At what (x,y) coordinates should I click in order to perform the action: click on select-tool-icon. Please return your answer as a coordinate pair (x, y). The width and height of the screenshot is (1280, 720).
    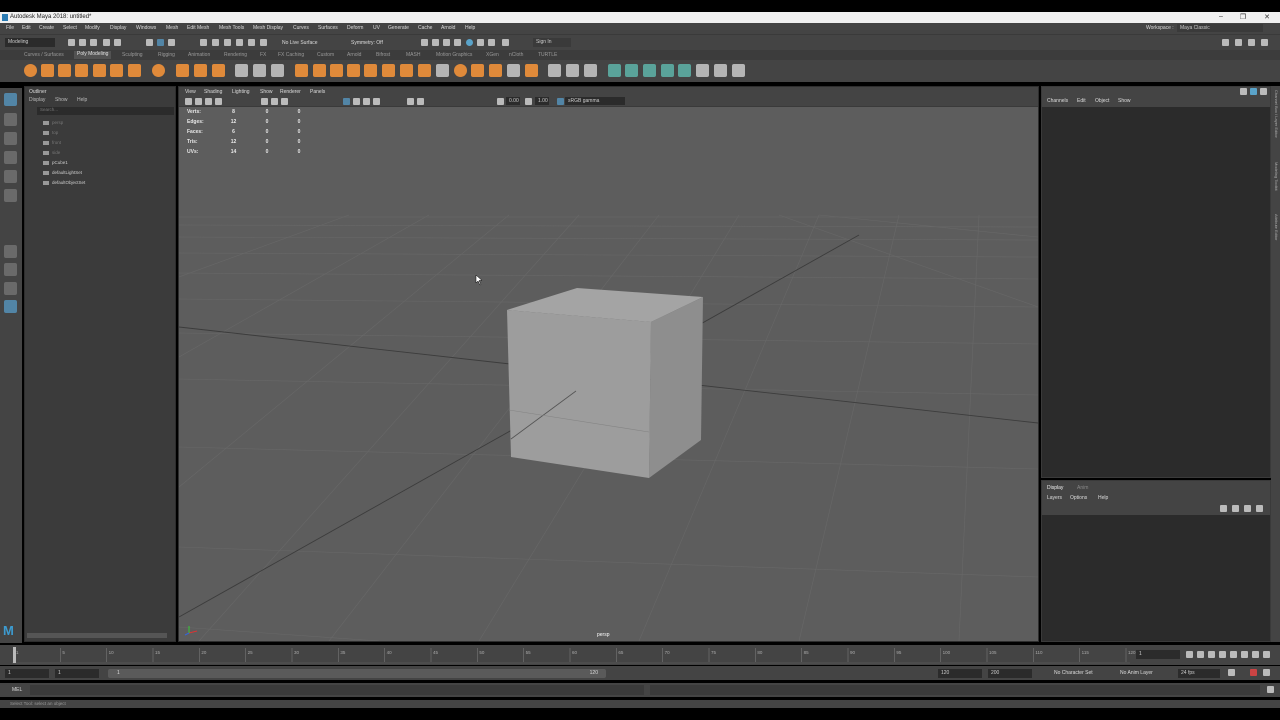
    Looking at the image, I should click on (10, 99).